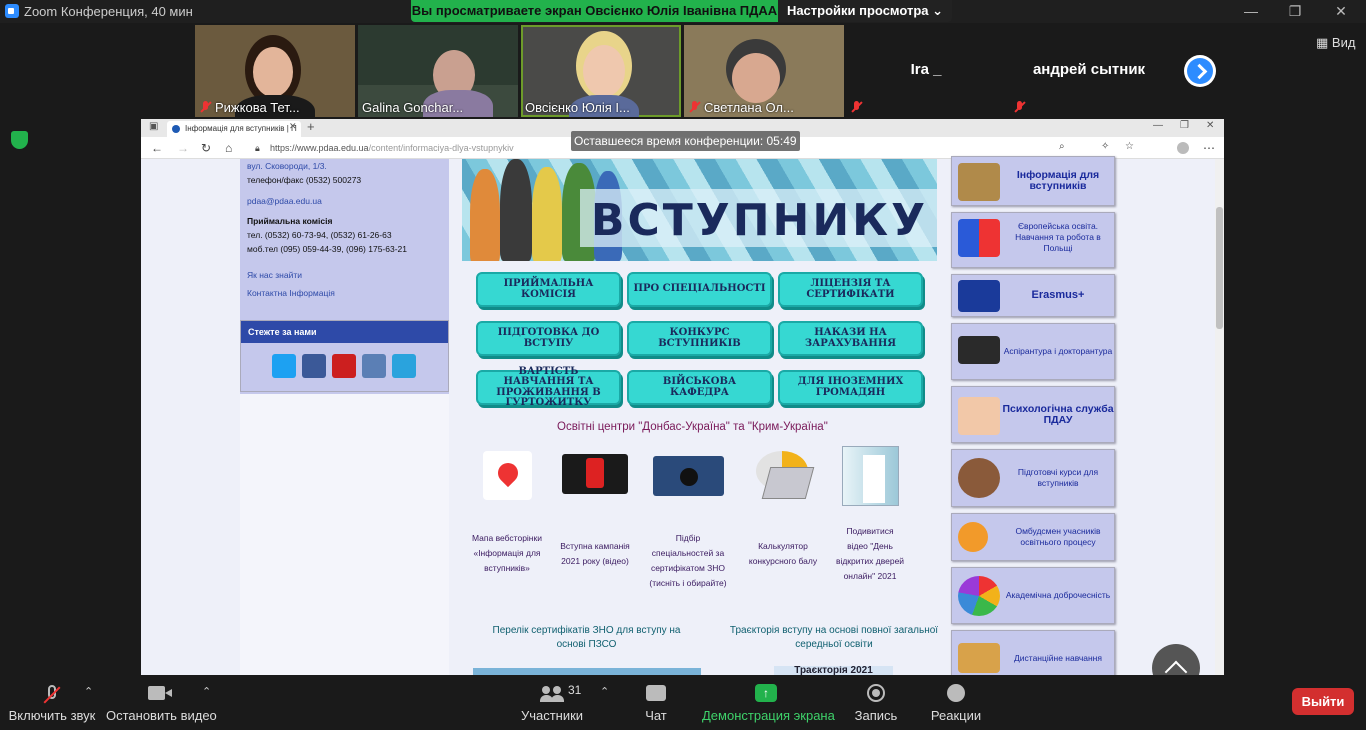  What do you see at coordinates (1295, 11) in the screenshot?
I see `restore-icon: ❐` at bounding box center [1295, 11].